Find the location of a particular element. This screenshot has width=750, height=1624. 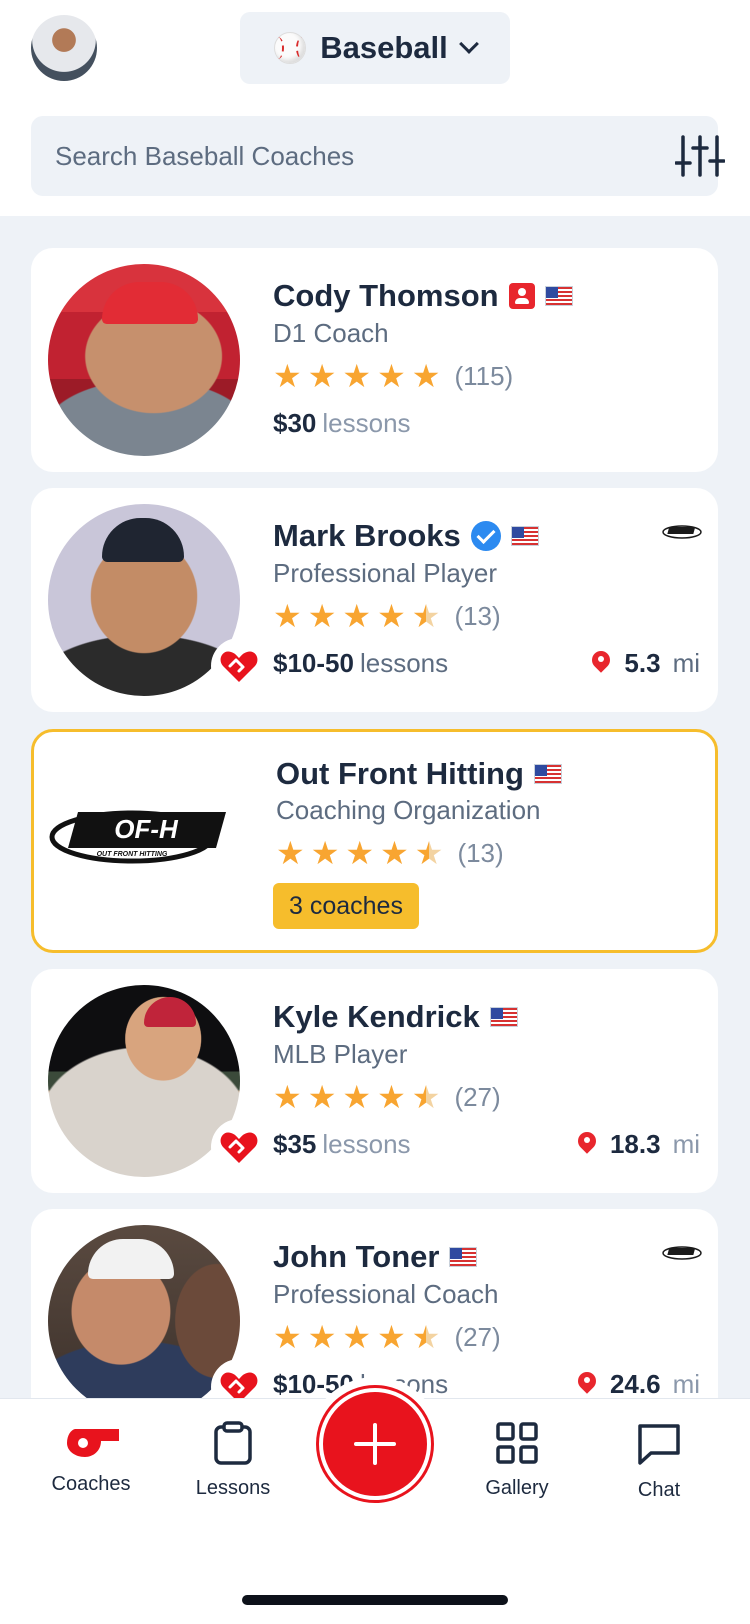

heart-handshake-icon is located at coordinates (239, 666).